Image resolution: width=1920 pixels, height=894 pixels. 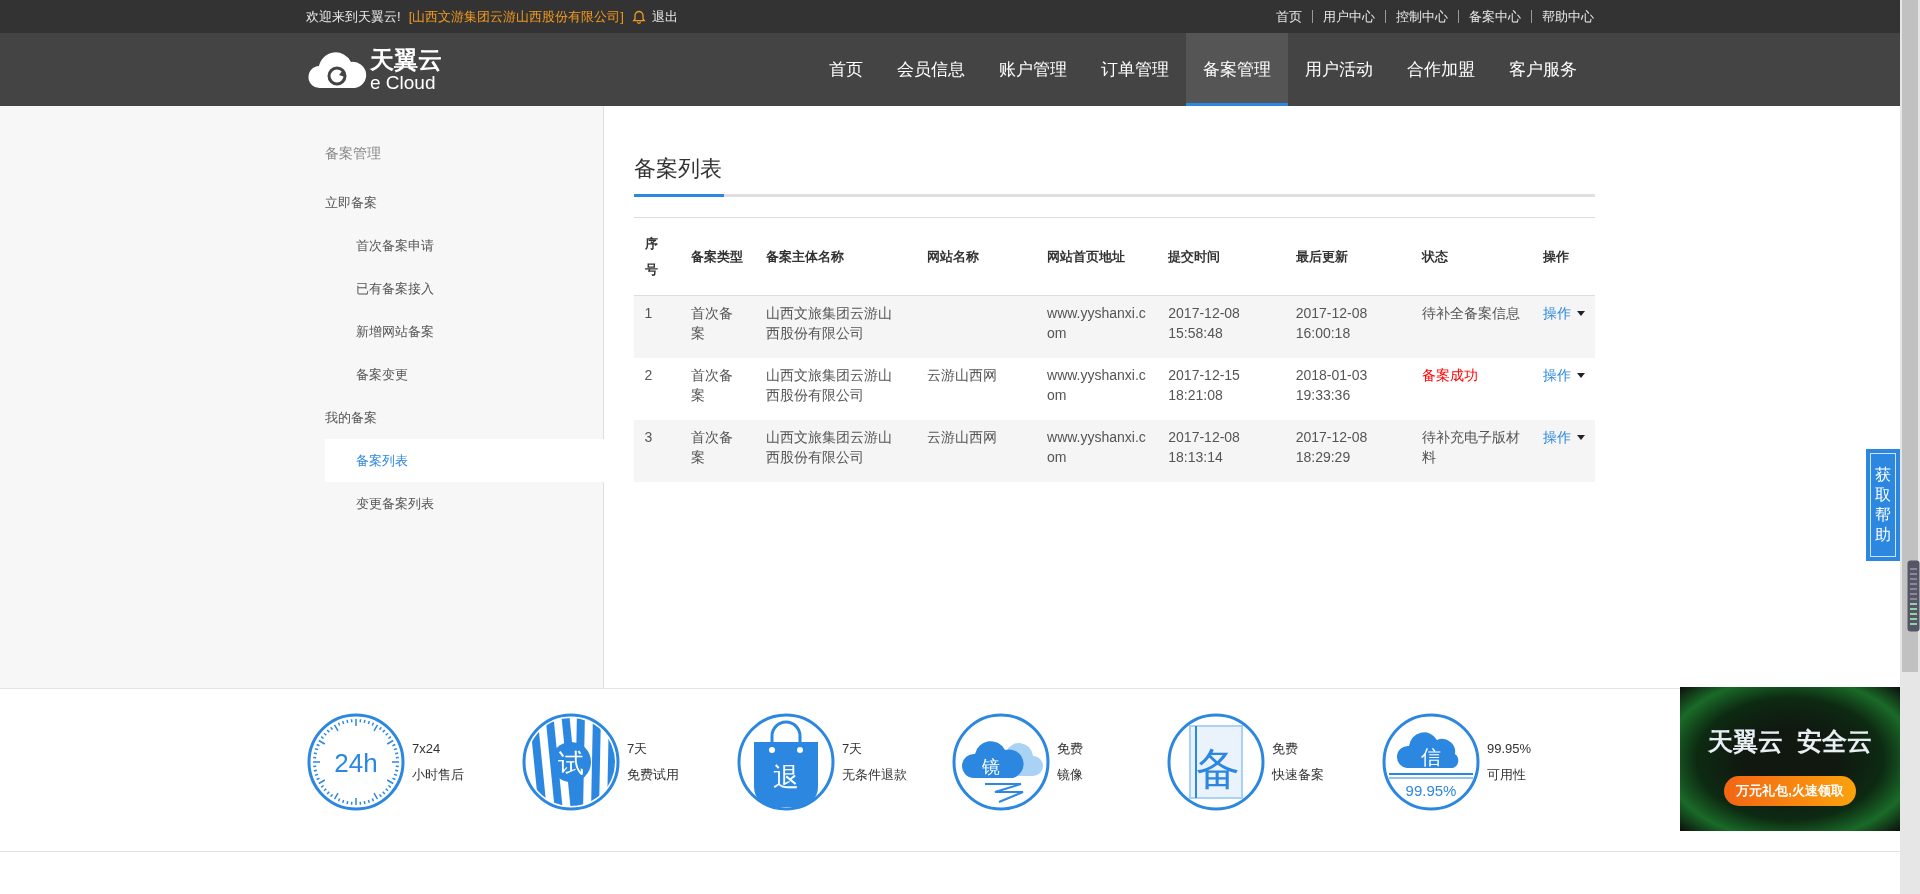 What do you see at coordinates (353, 16) in the screenshot?
I see `welcome-text: 欢迎来到天翼云!` at bounding box center [353, 16].